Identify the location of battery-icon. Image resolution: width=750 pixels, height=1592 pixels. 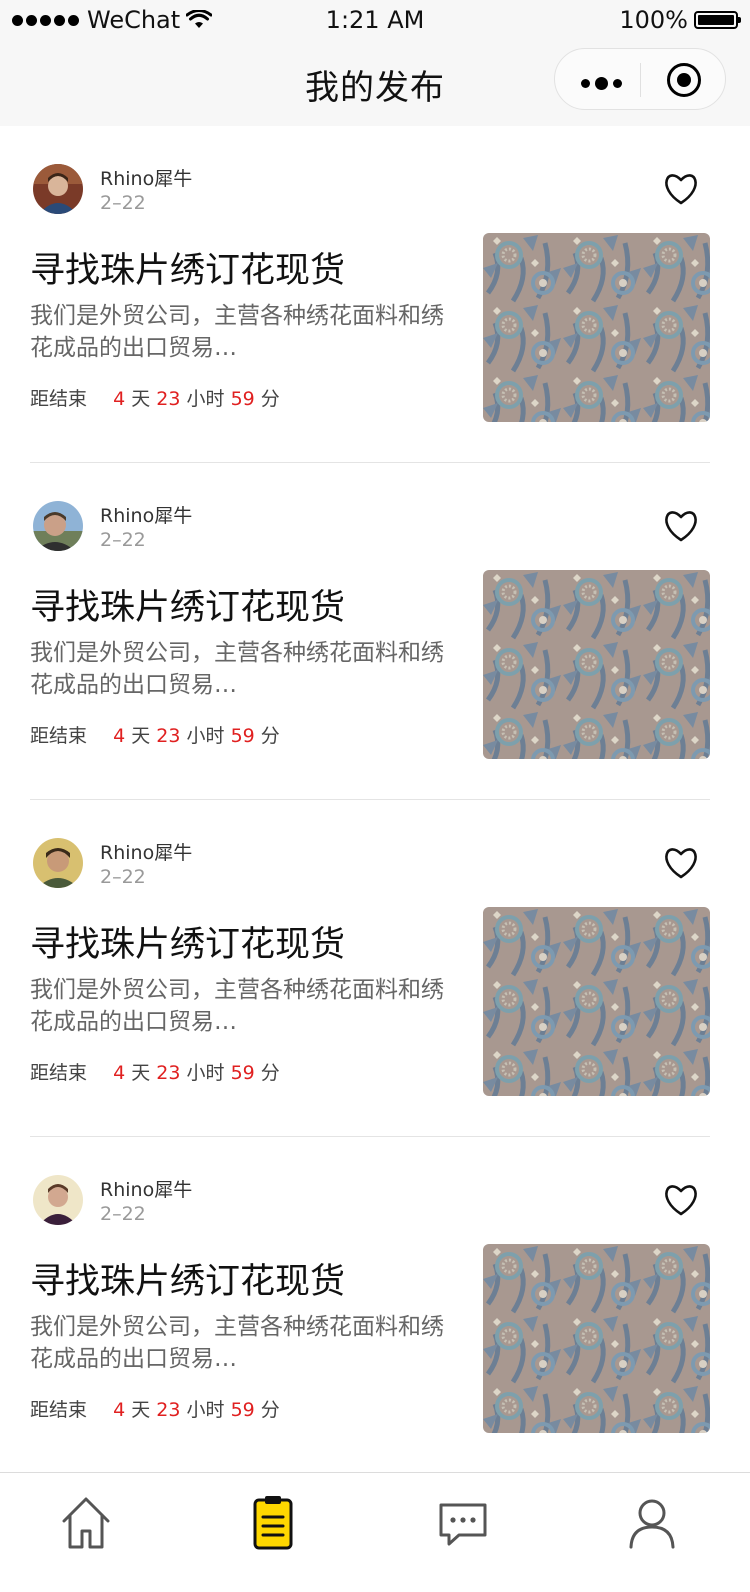
(717, 20).